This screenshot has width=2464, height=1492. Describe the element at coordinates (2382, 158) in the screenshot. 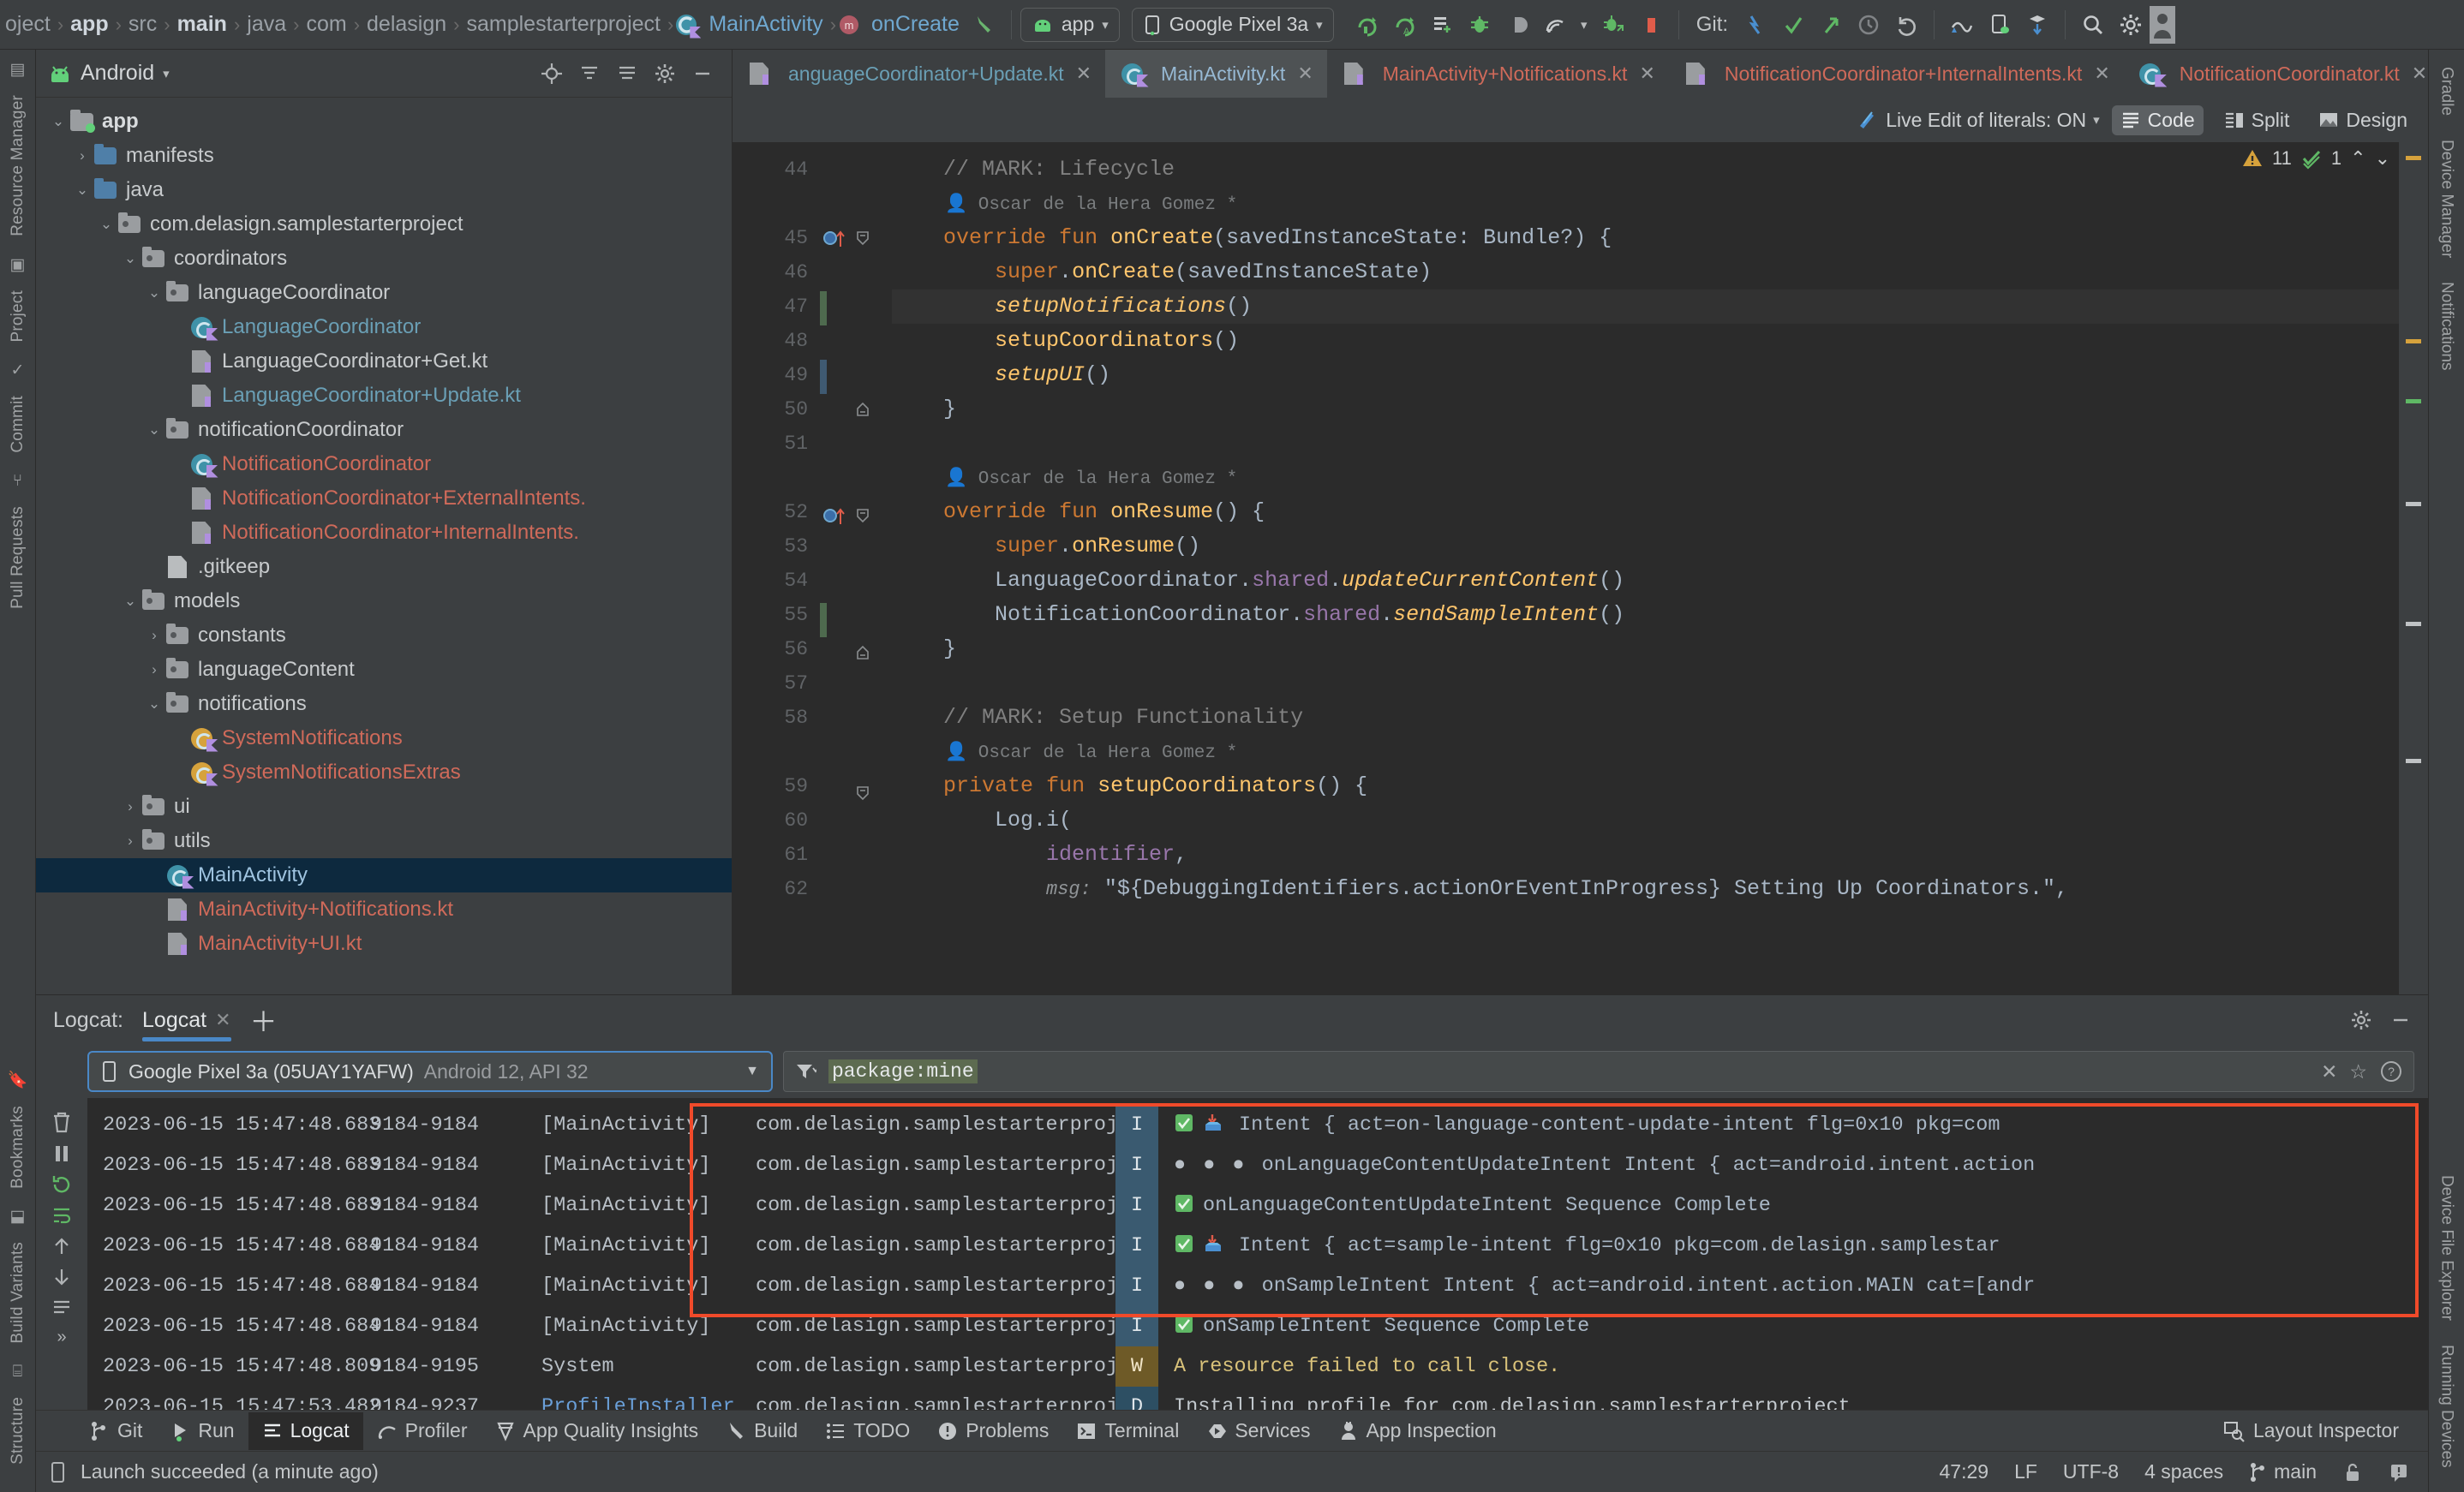

I see `next-problem-icon: ⌄` at that location.